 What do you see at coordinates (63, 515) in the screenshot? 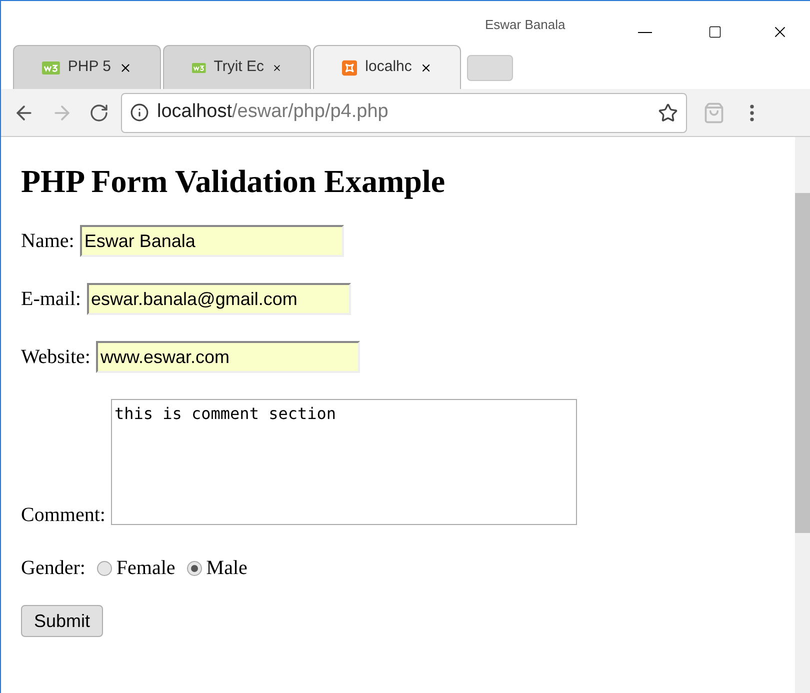
I see `field-label: Comment:` at bounding box center [63, 515].